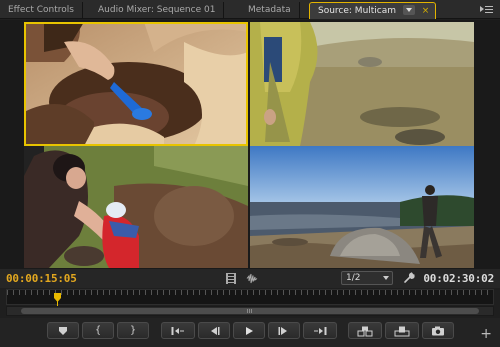 The width and height of the screenshot is (500, 347). What do you see at coordinates (250, 292) in the screenshot?
I see `ruler-ticks` at bounding box center [250, 292].